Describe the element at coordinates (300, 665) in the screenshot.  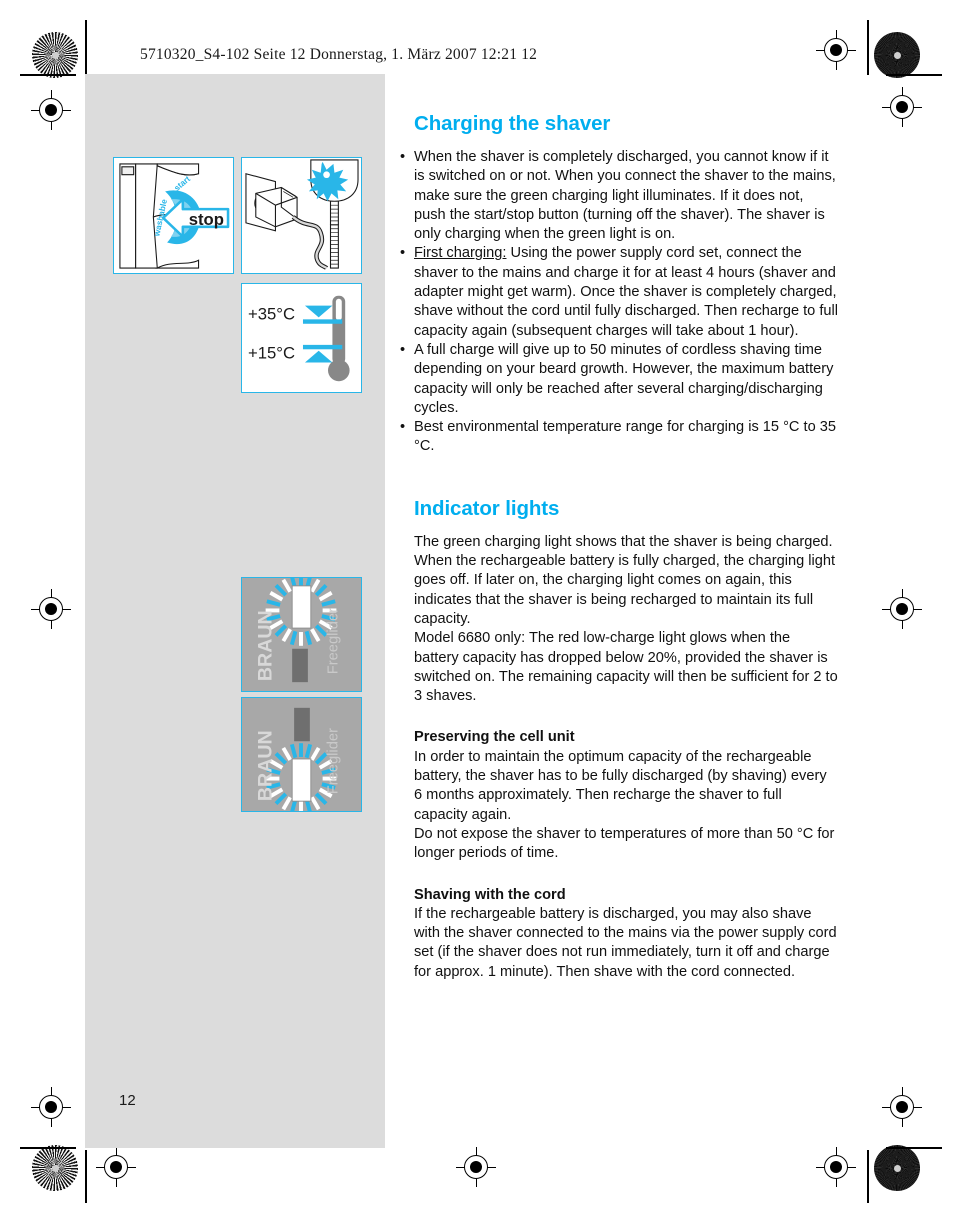
I see `low-charge-led-unlit` at that location.